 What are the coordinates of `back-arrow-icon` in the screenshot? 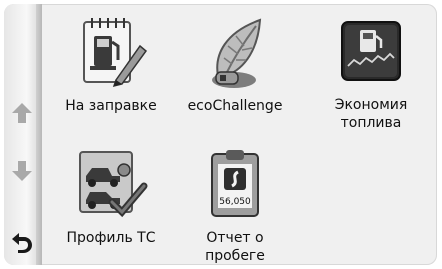 It's located at (22, 243).